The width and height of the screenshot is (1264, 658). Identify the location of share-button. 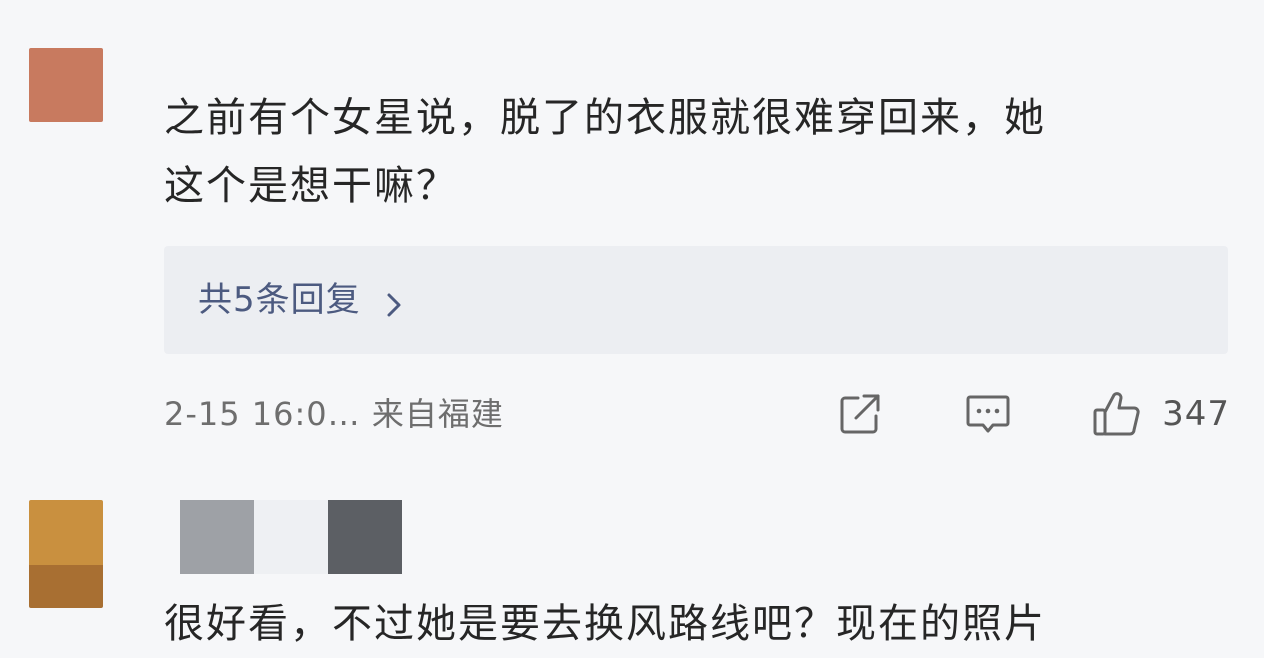
(860, 414).